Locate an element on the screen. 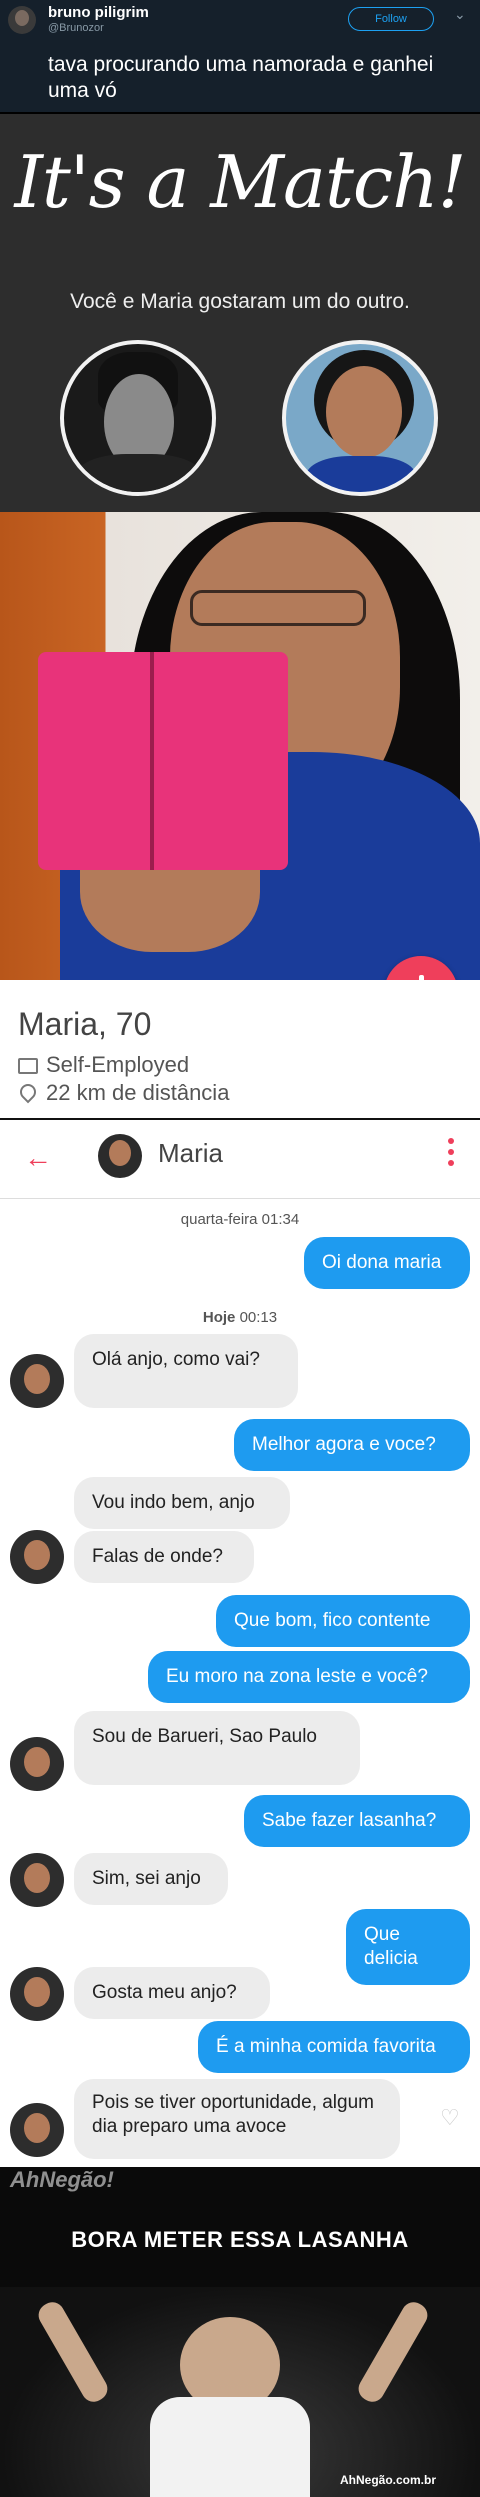  message-in: Gosta meu anjo? is located at coordinates (172, 1993).